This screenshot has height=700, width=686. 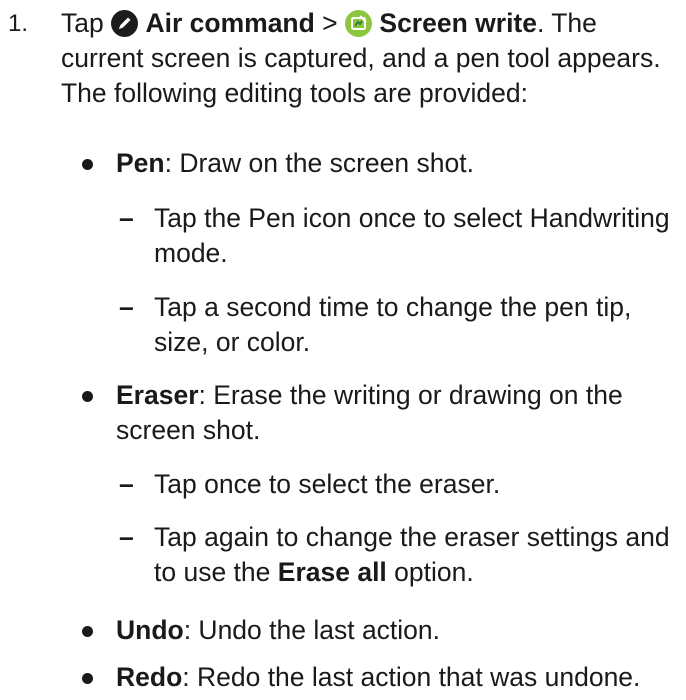 I want to click on air-command-label: Air command, so click(x=230, y=23).